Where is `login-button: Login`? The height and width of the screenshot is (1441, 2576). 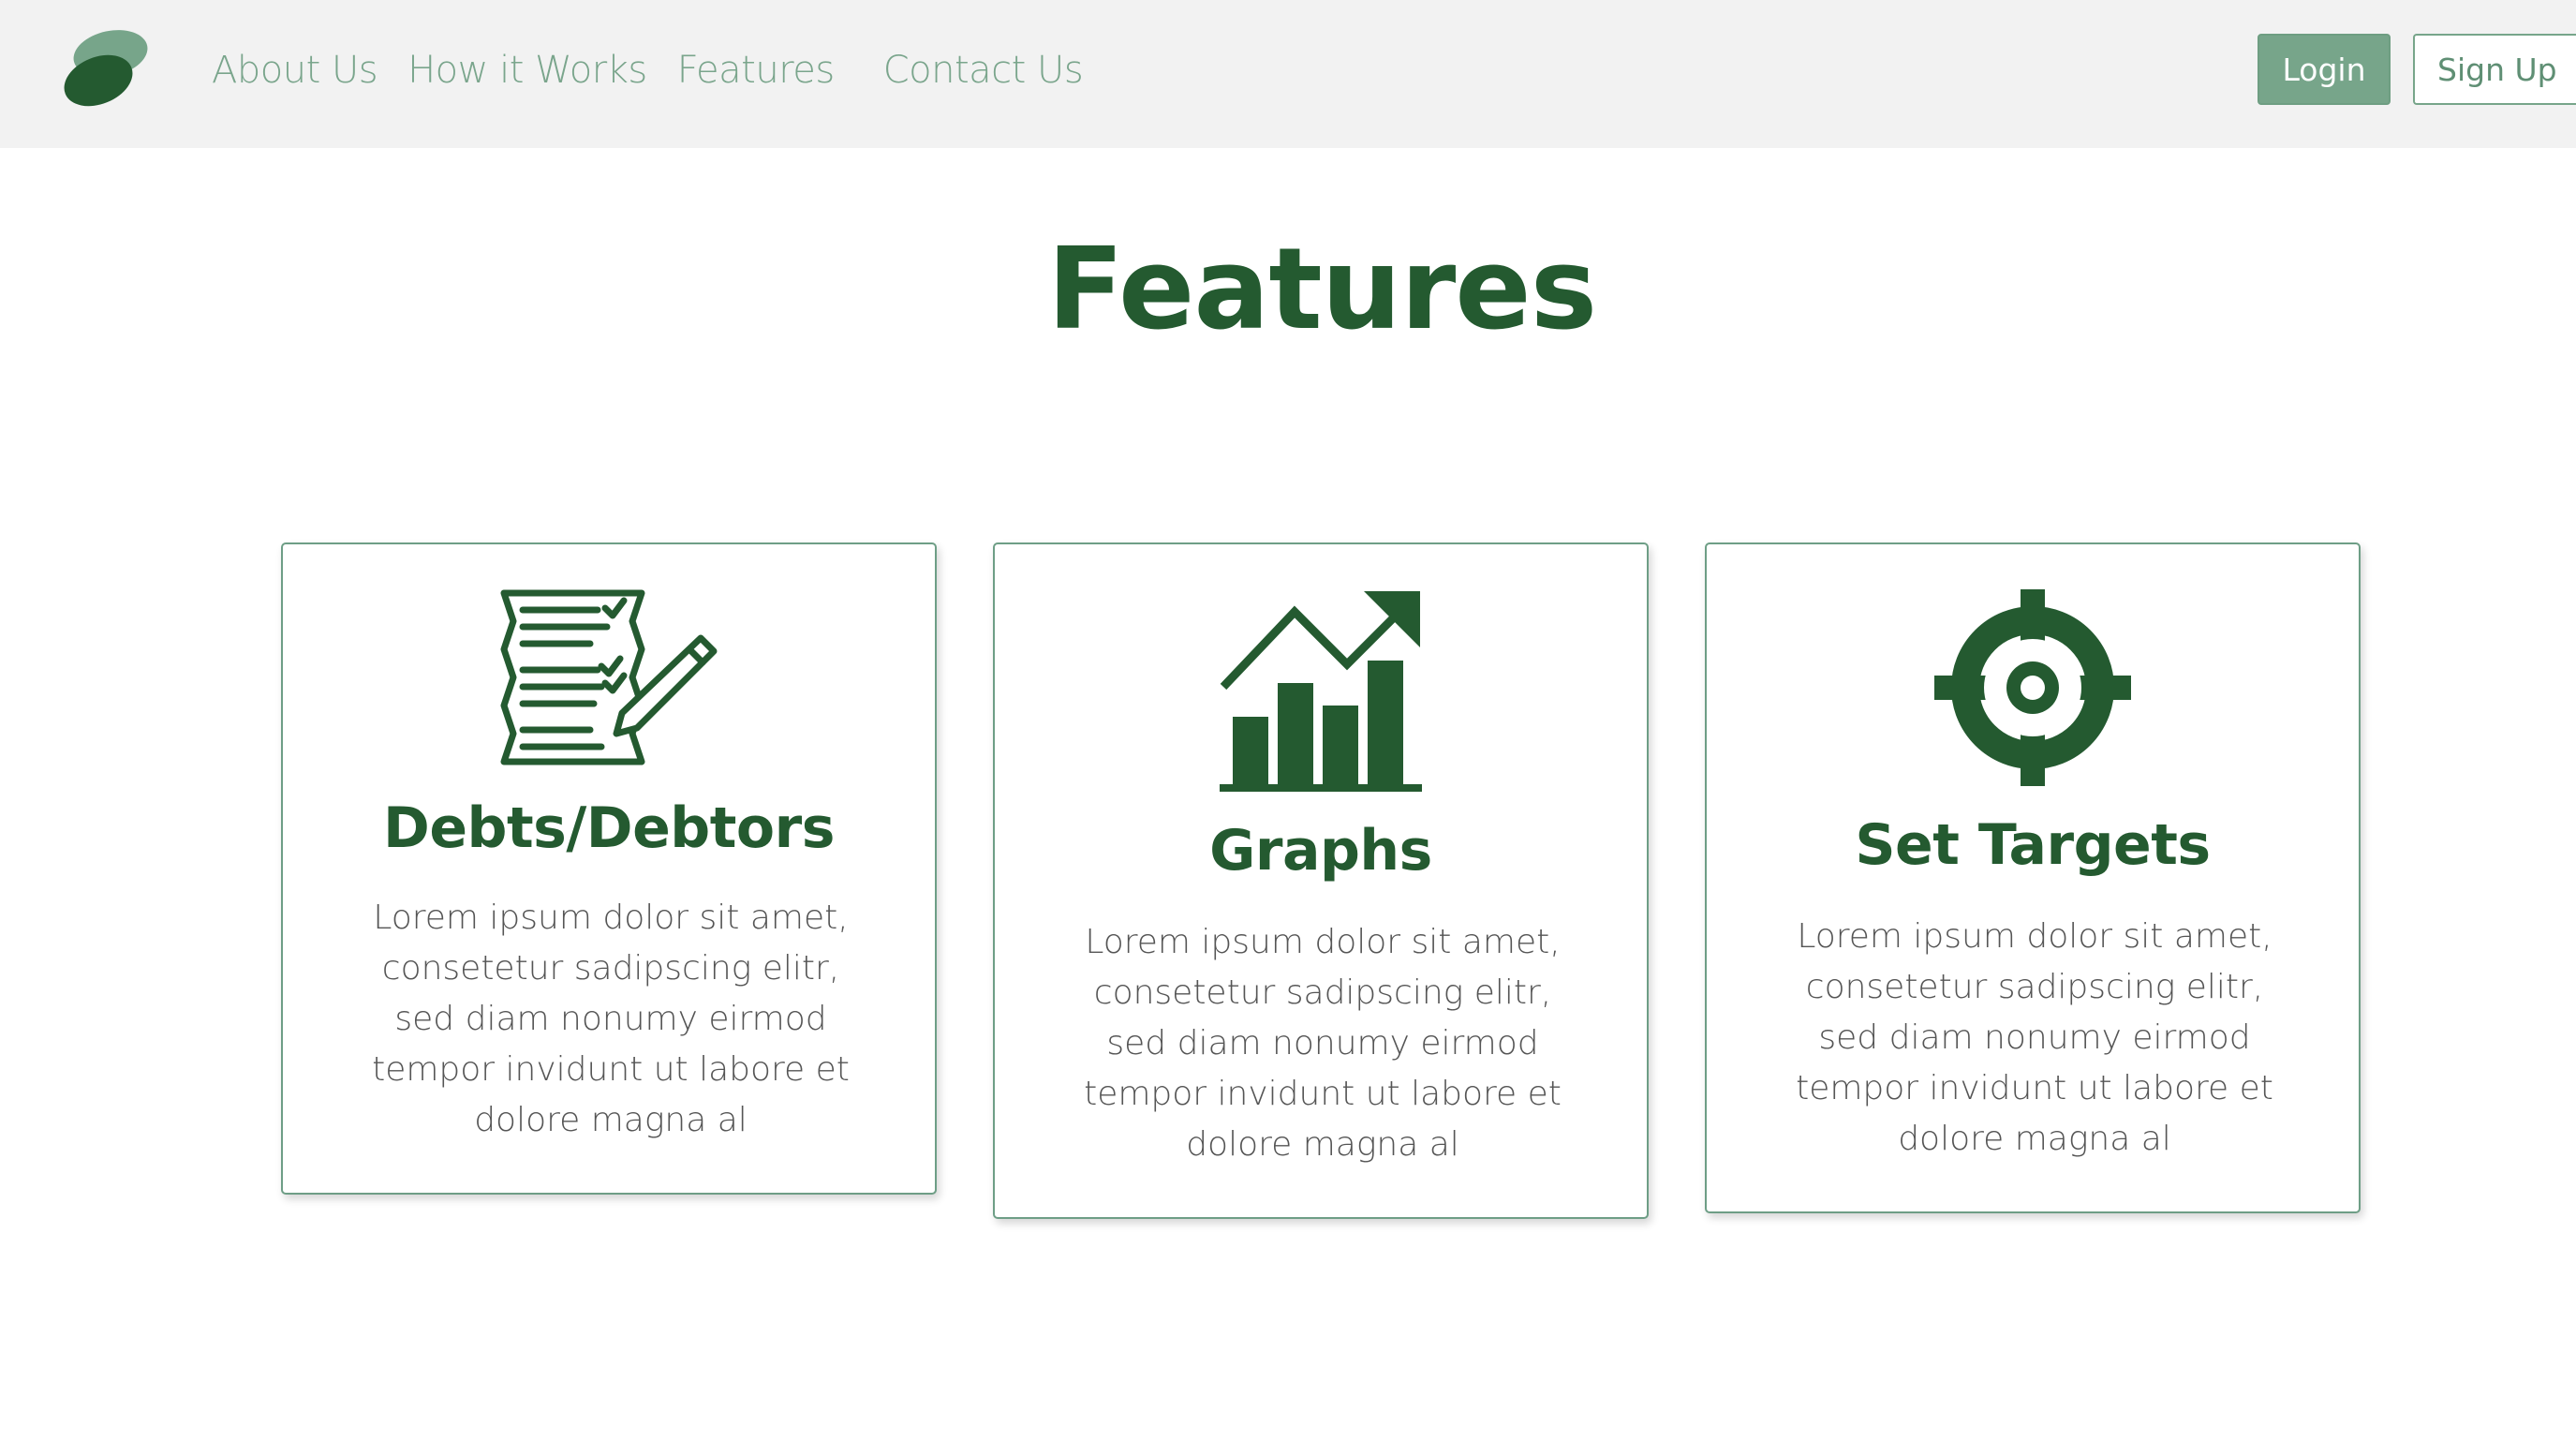
login-button: Login is located at coordinates (2324, 69).